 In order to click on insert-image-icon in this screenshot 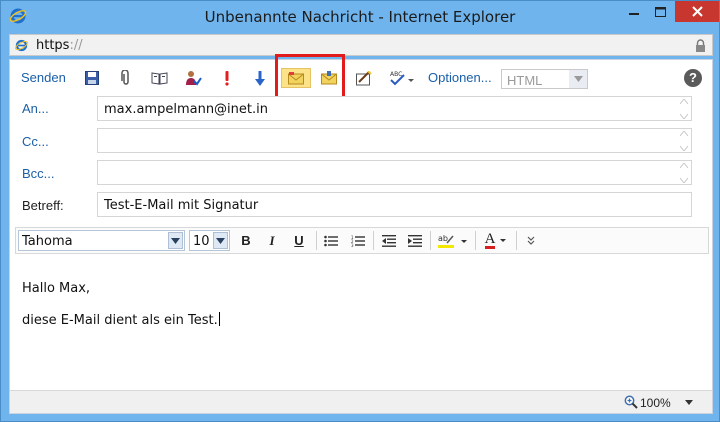, I will do `click(364, 78)`.